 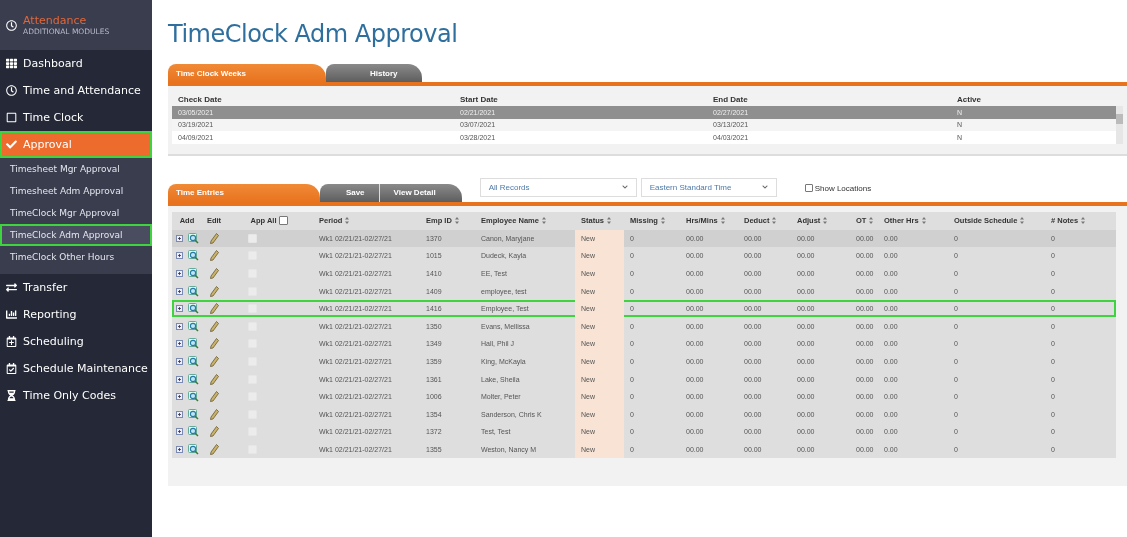 I want to click on column-header: Check Date, so click(x=200, y=99).